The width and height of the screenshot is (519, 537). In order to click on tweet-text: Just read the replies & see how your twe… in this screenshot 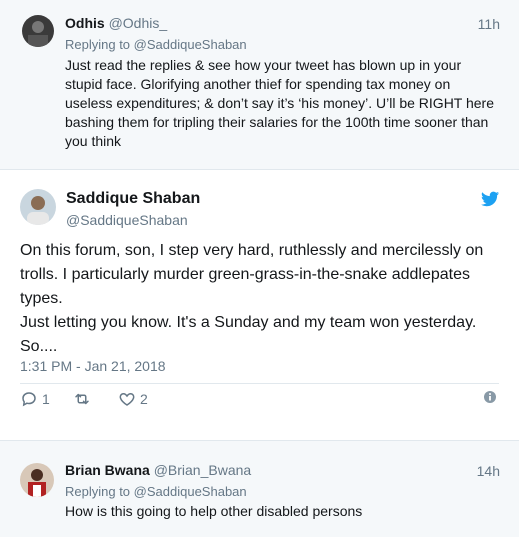, I will do `click(285, 103)`.